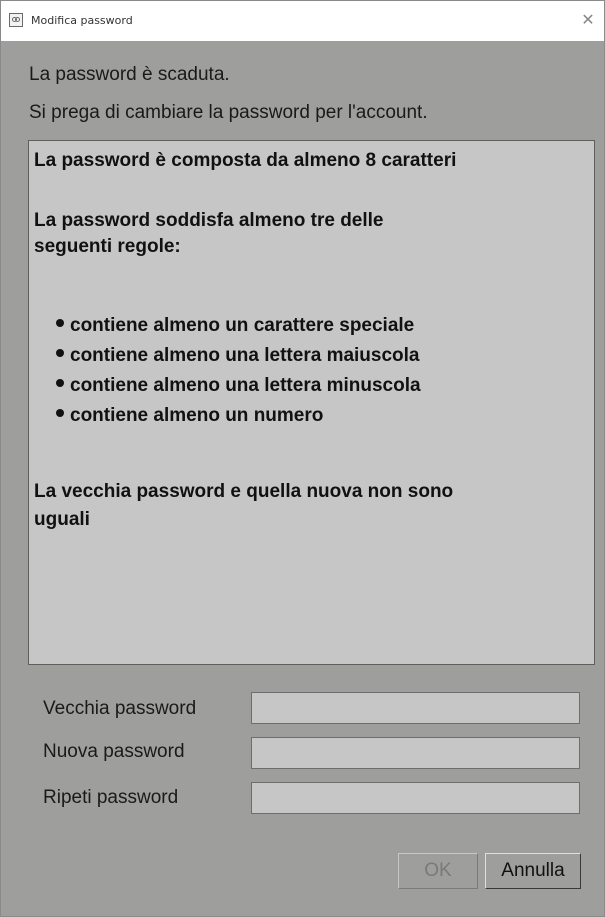 The image size is (605, 917). I want to click on rule-three-of-four-line2: seguenti regole:, so click(107, 246).